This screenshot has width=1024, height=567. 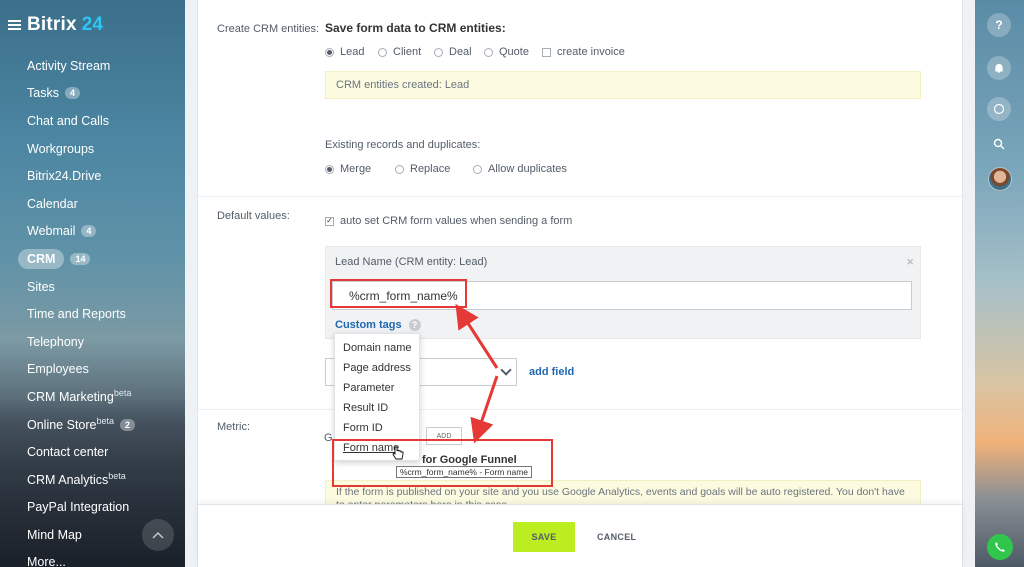 What do you see at coordinates (41, 258) in the screenshot?
I see `sidebar-item-label: CRM` at bounding box center [41, 258].